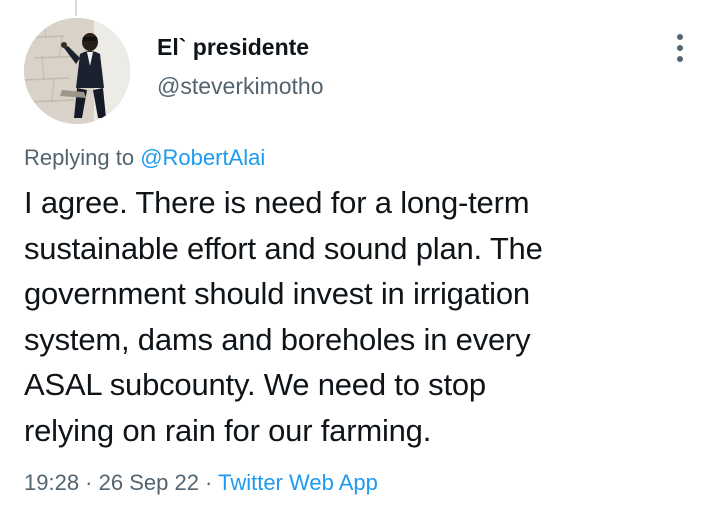 The image size is (720, 510). What do you see at coordinates (277, 339) in the screenshot?
I see `tweet-text-line: system, dams and boreholes in every` at bounding box center [277, 339].